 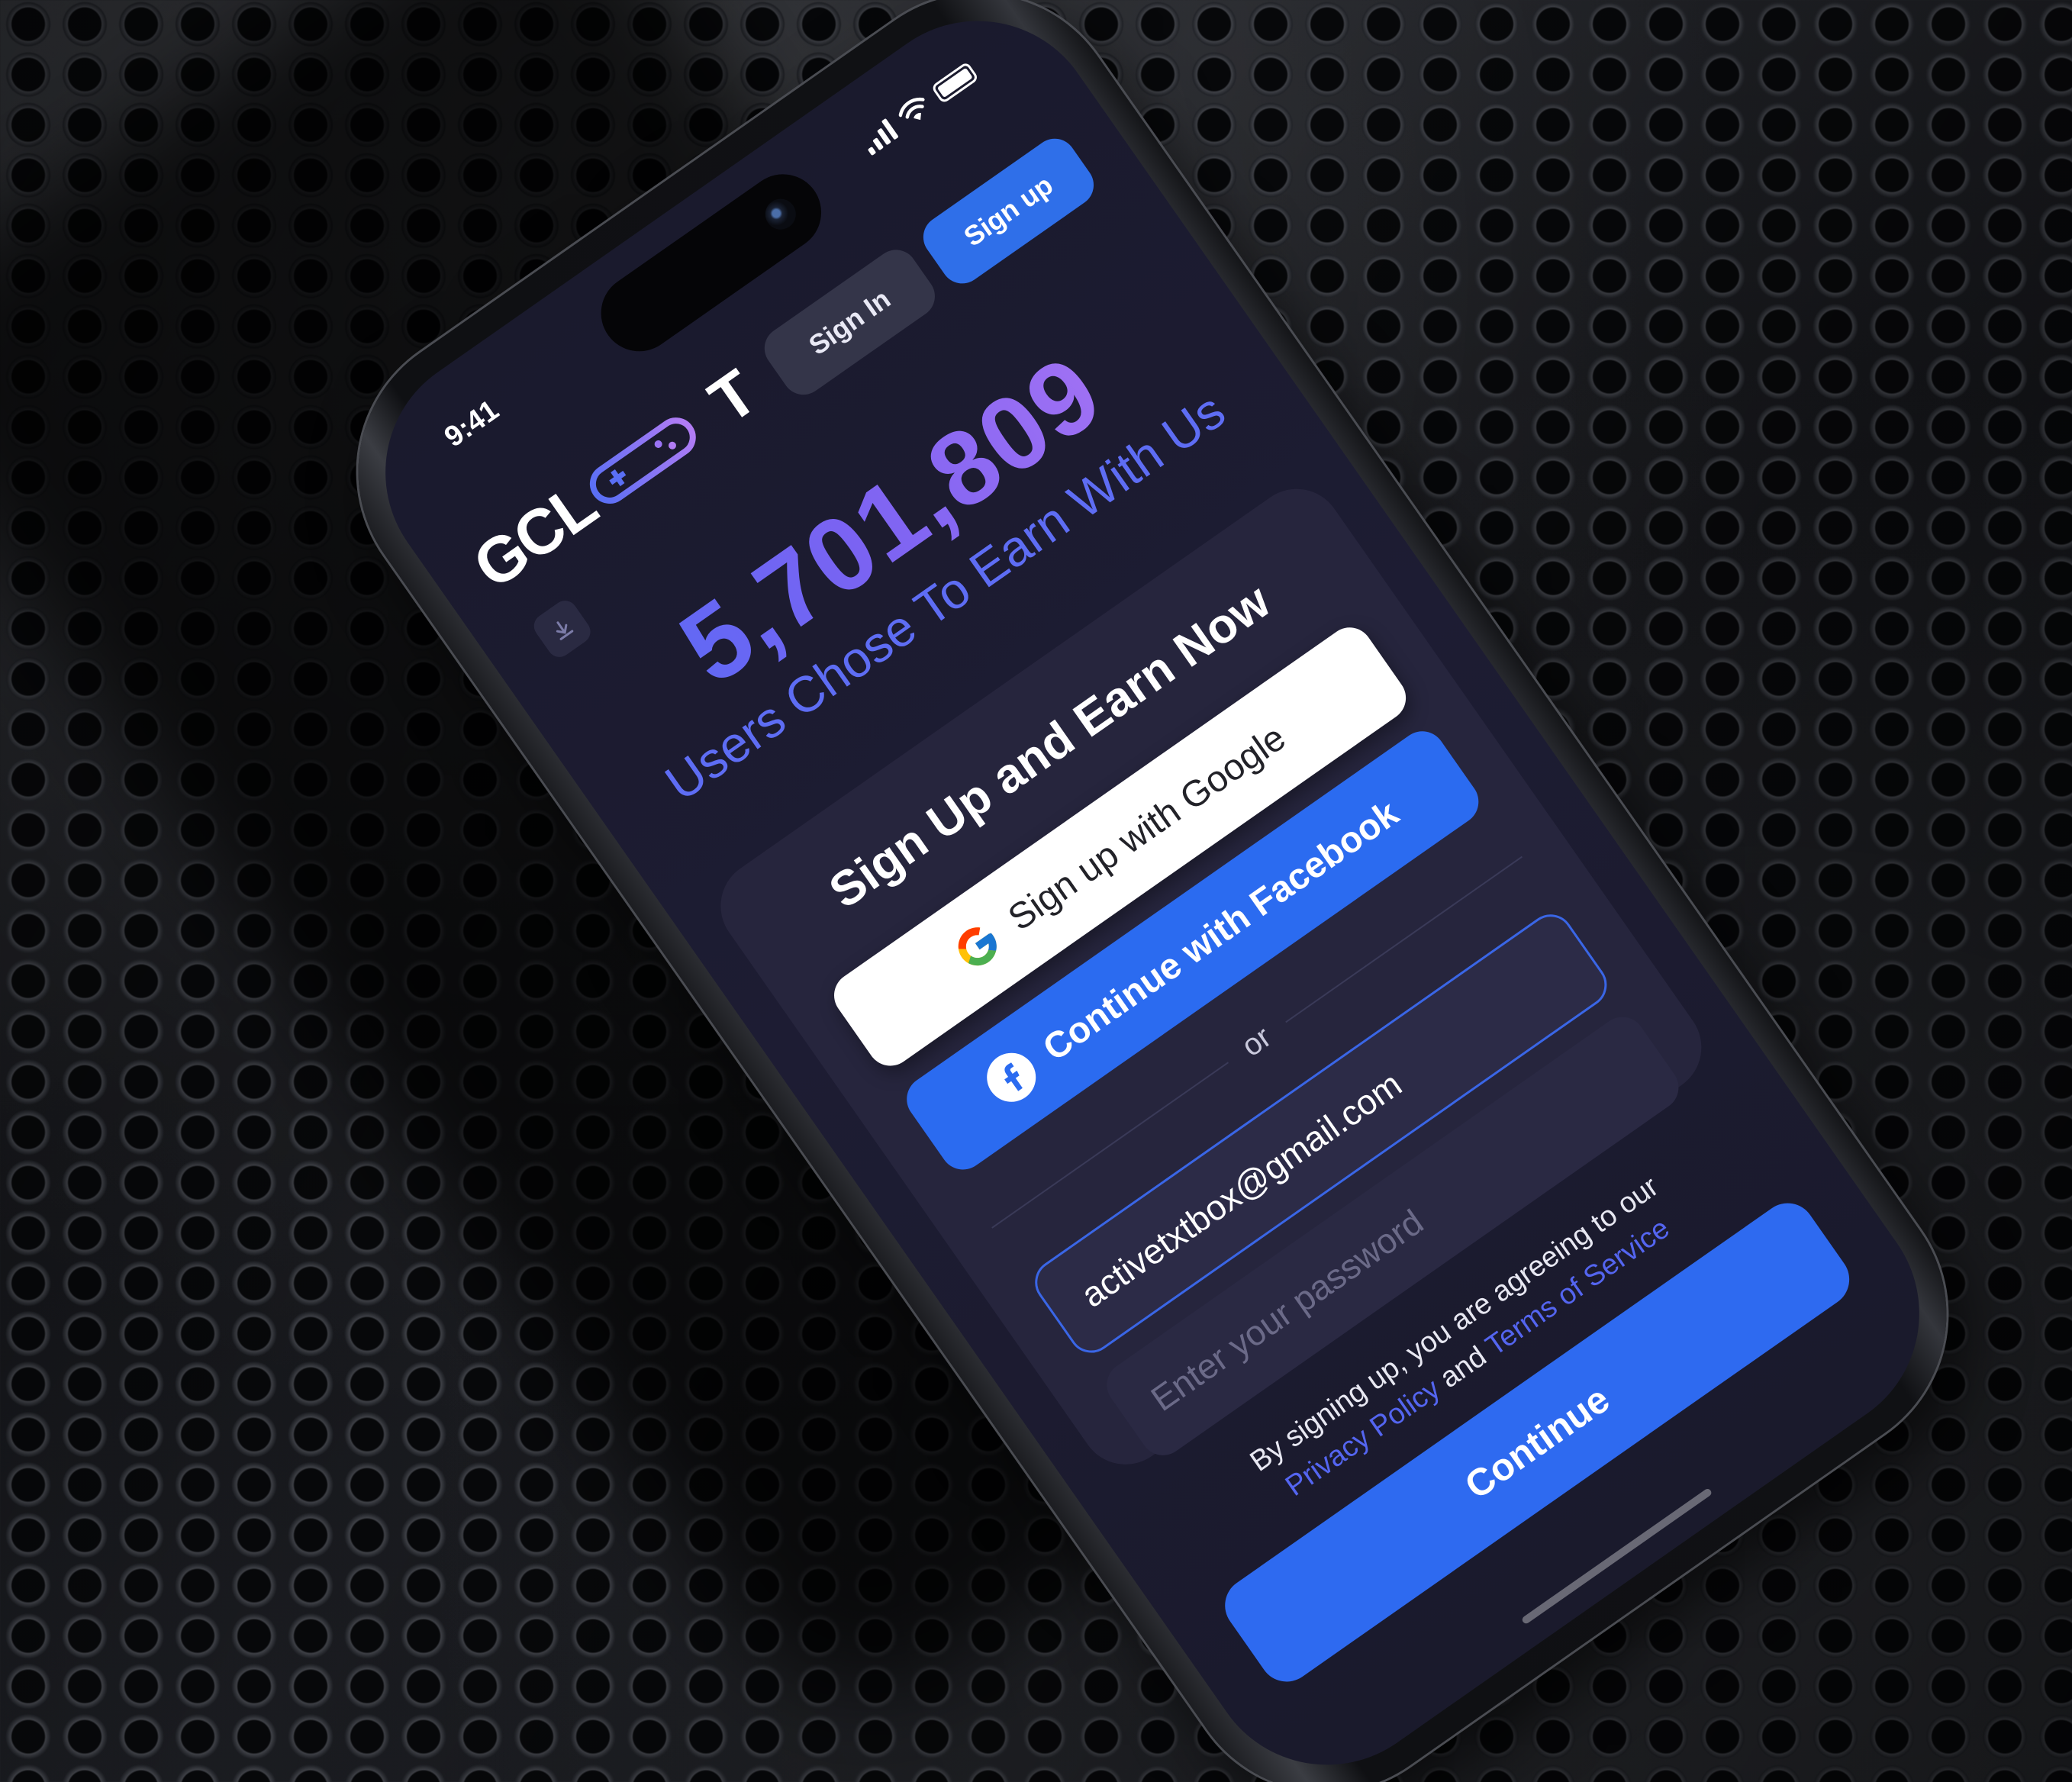 I want to click on front-camera, so click(x=781, y=214).